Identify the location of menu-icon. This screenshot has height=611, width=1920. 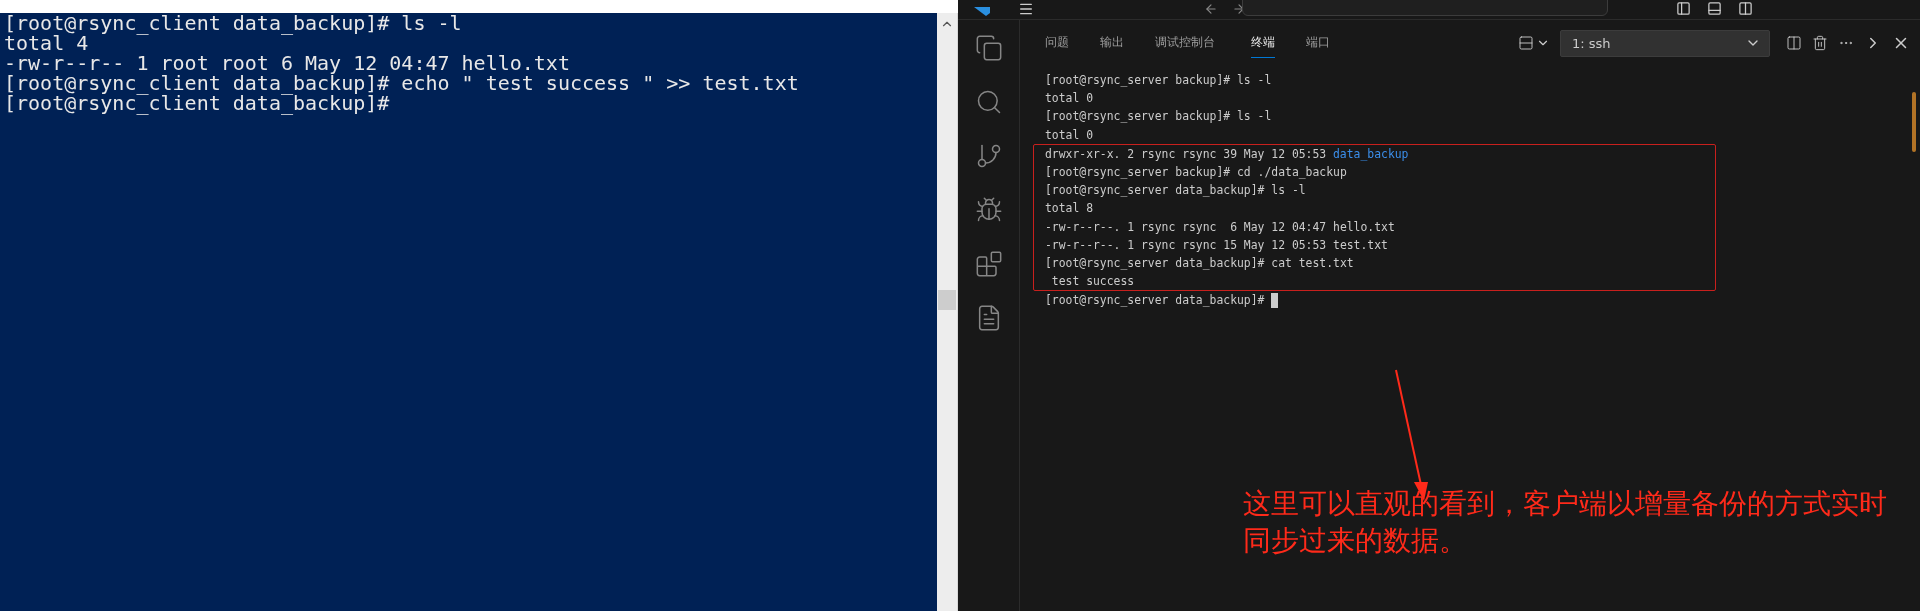
(1026, 9).